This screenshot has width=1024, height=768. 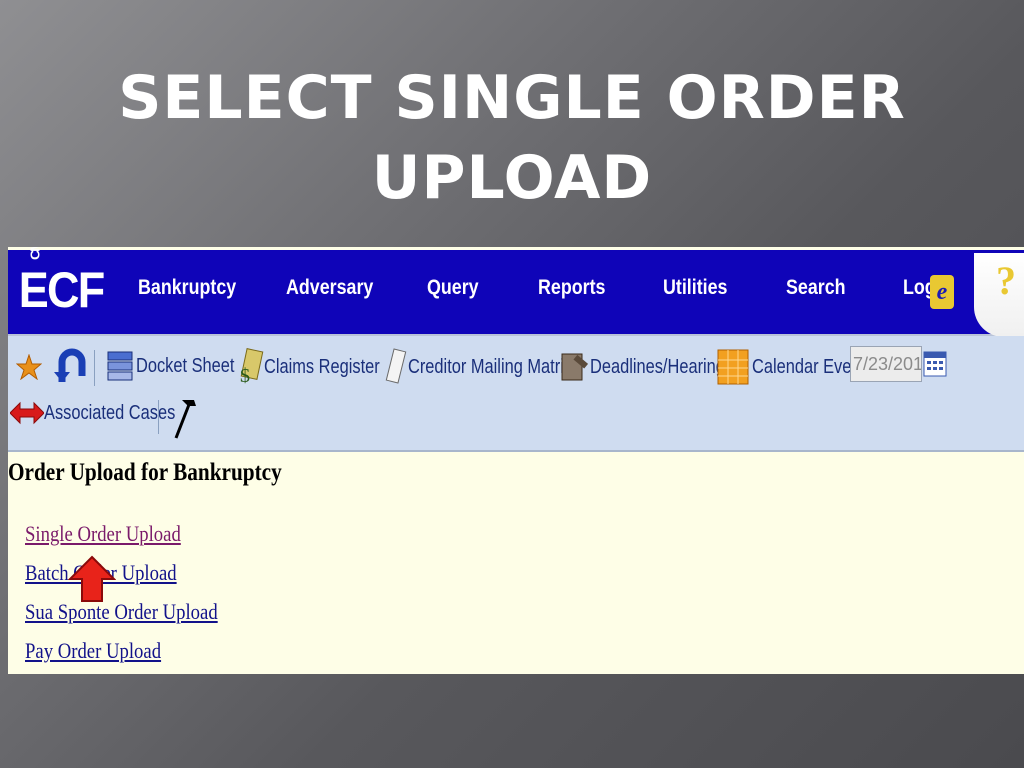 I want to click on double-arrow-icon, so click(x=27, y=413).